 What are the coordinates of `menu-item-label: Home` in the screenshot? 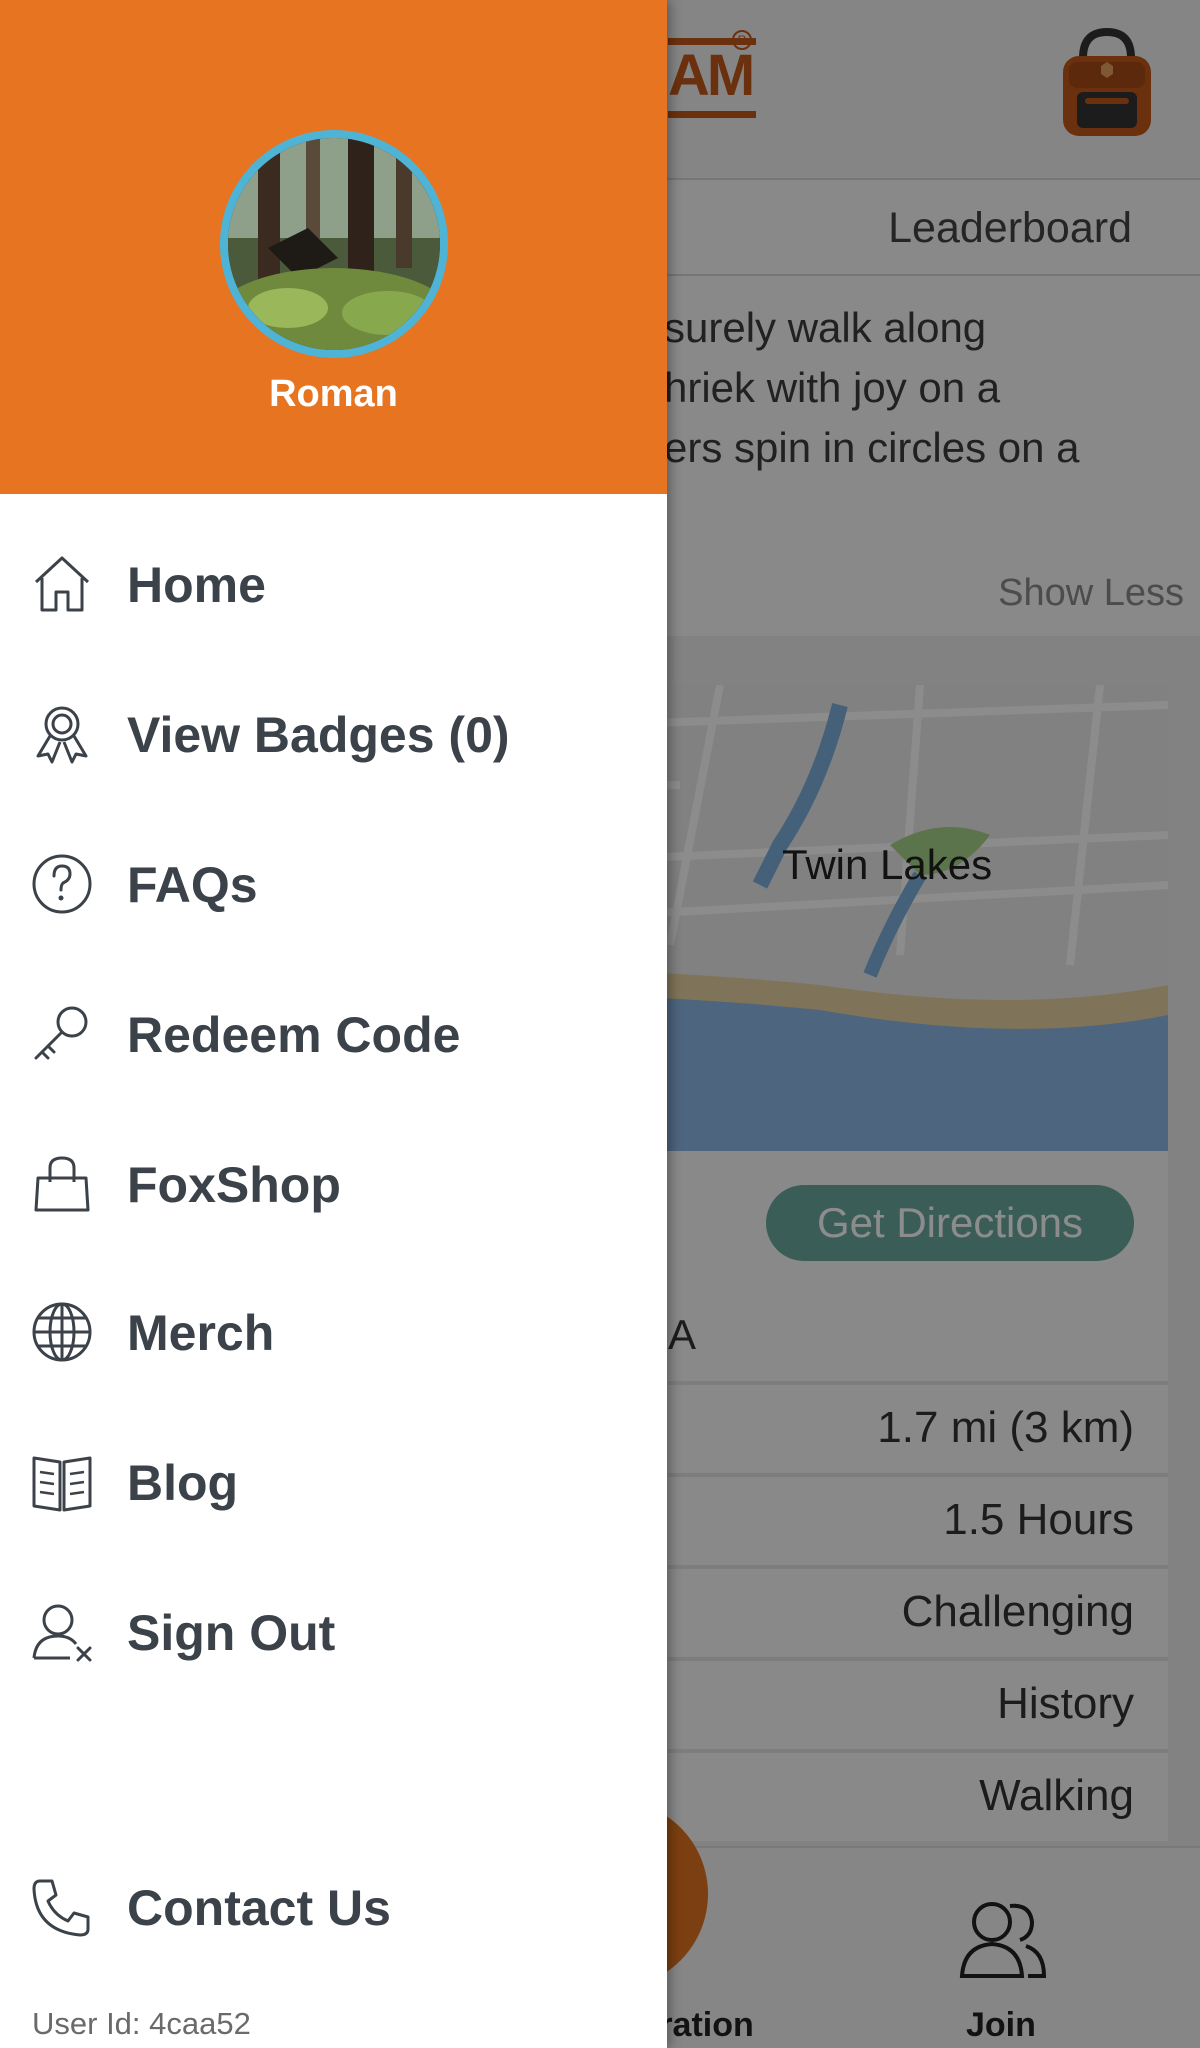 It's located at (196, 585).